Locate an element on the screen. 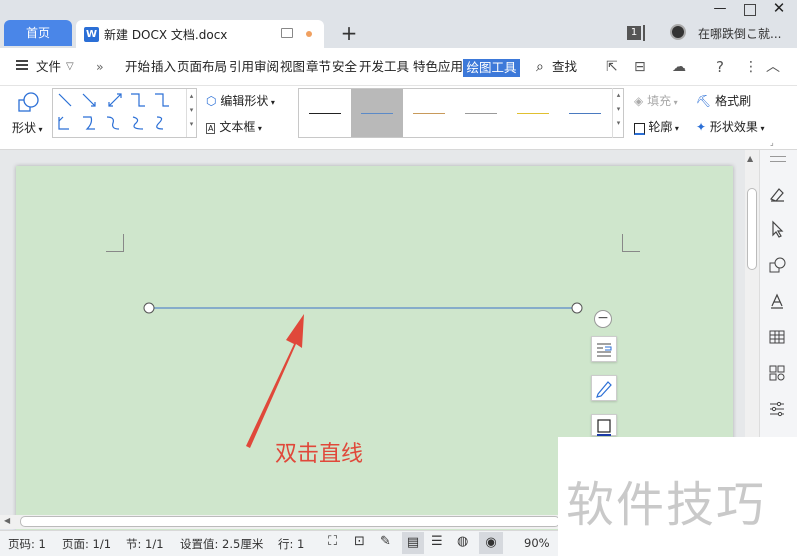  window-count-badge: 1 is located at coordinates (634, 33).